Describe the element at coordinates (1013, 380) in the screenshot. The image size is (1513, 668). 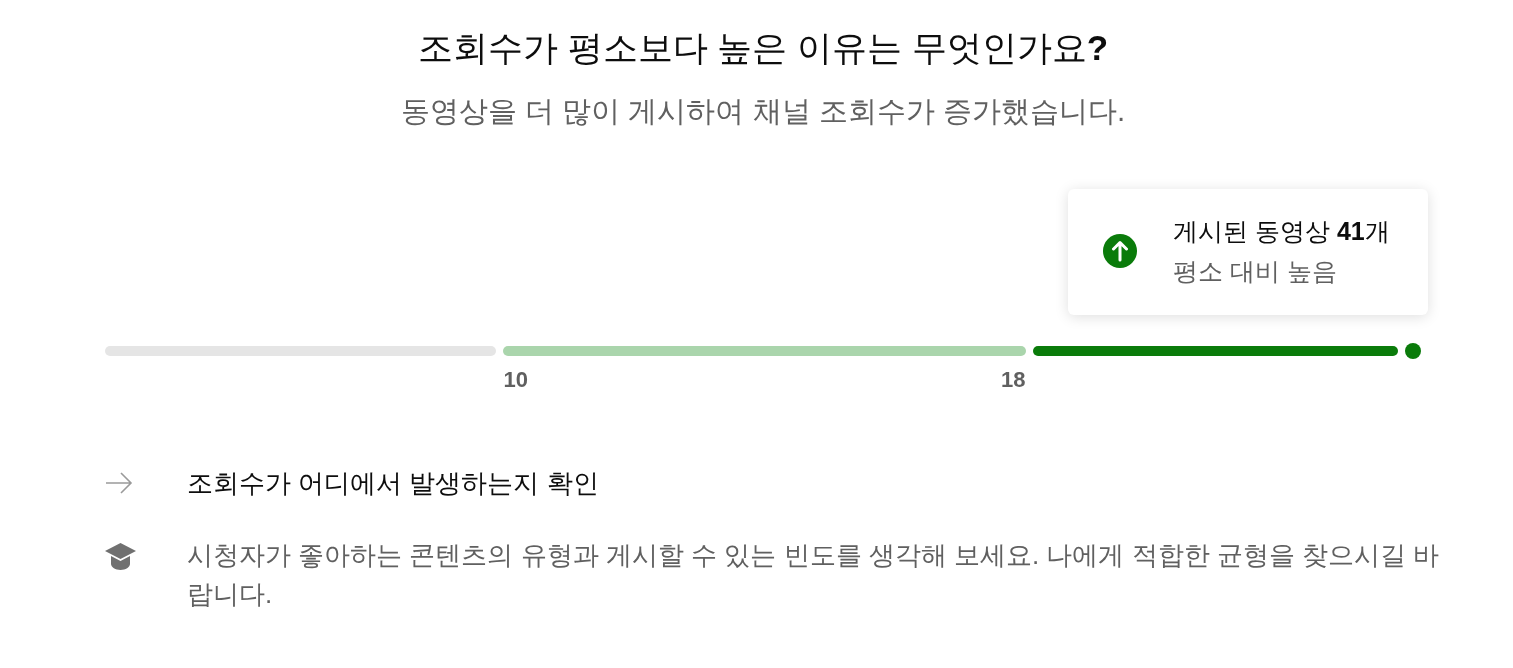
I see `range-high-label: 18` at that location.